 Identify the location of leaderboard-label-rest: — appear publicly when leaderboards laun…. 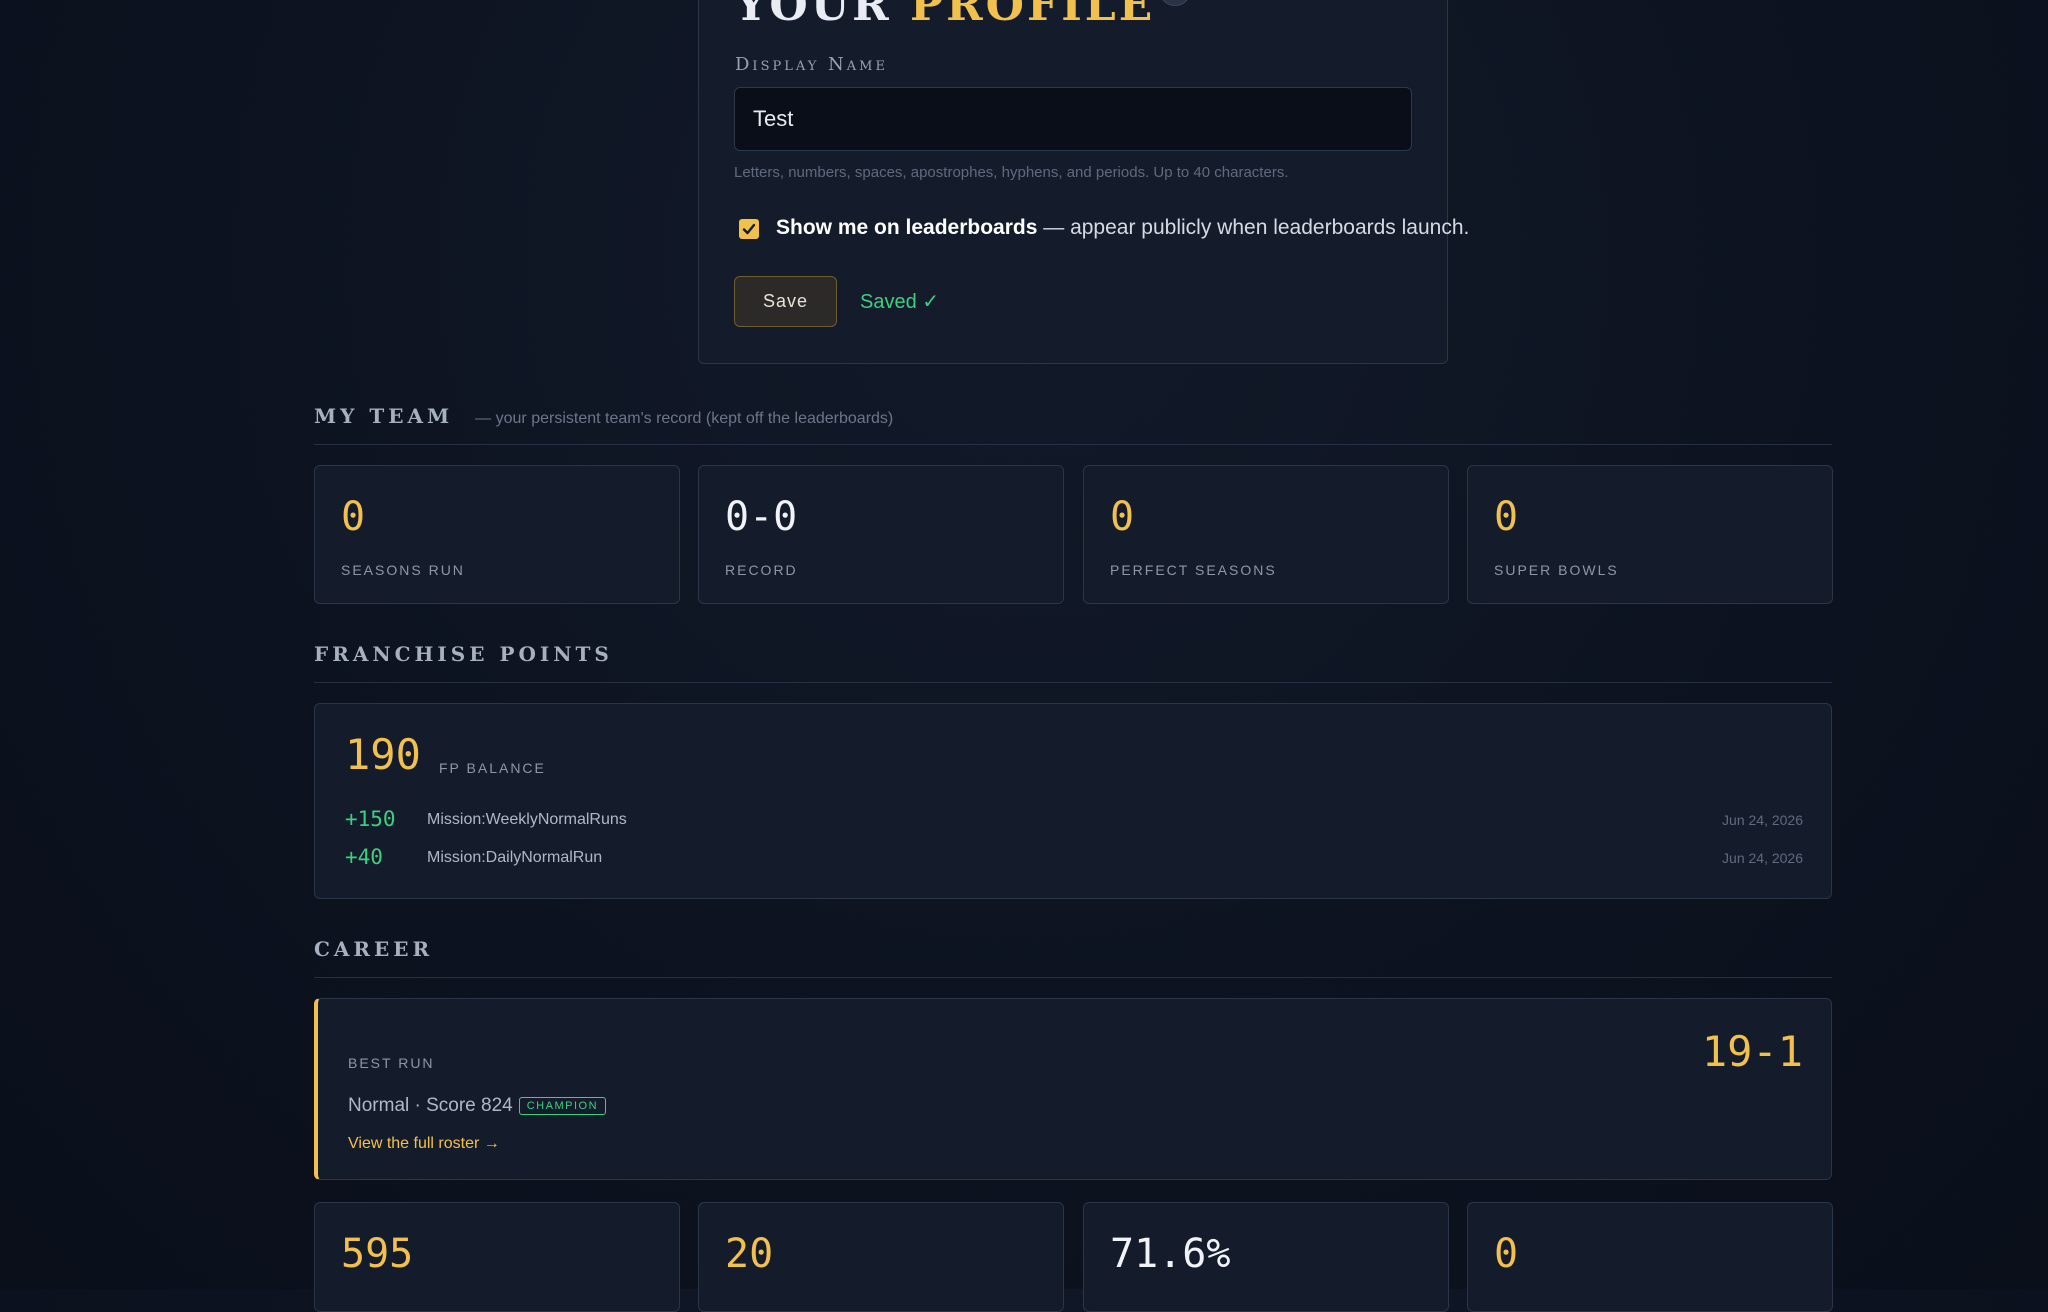
(1253, 227).